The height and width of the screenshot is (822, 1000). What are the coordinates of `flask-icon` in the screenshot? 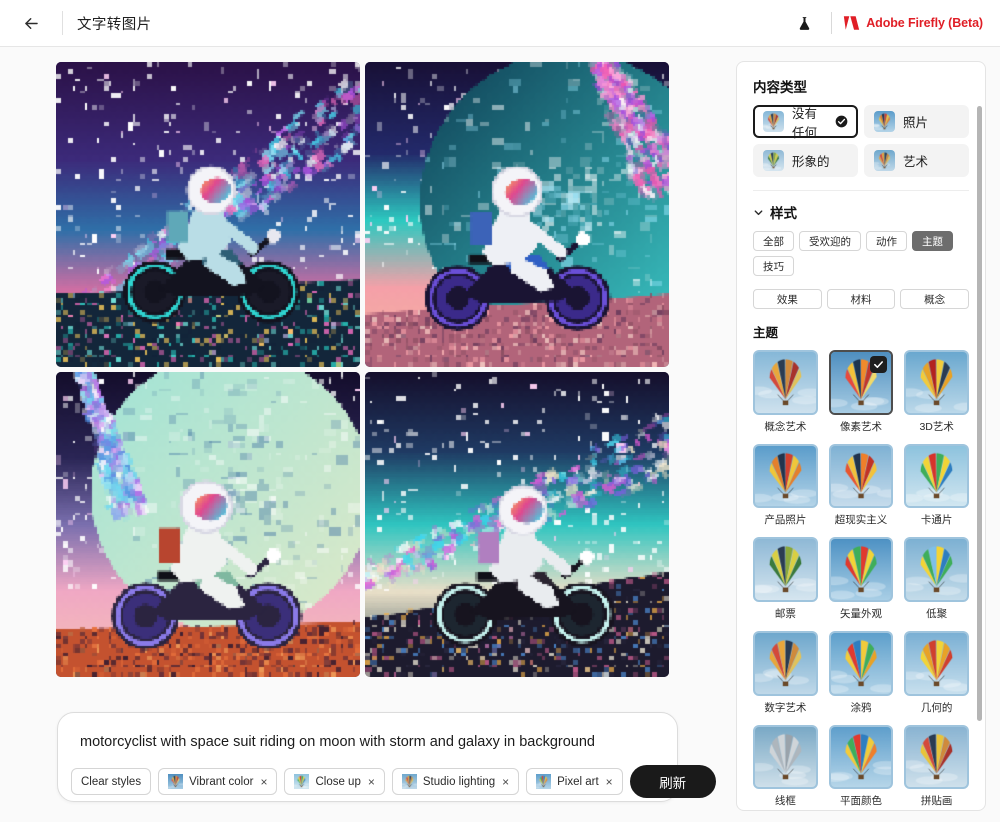 It's located at (804, 23).